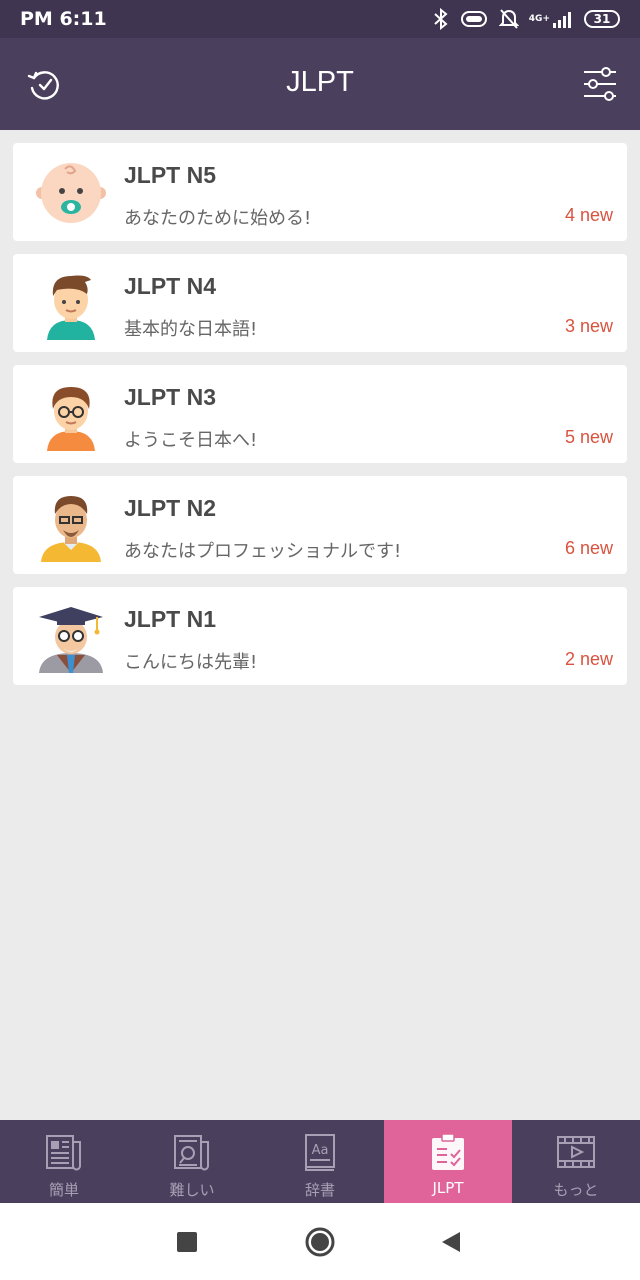 This screenshot has width=640, height=1280. I want to click on bottom-nav: 簡単 難しい Aa 辞書 JLPT もっと, so click(320, 1161).